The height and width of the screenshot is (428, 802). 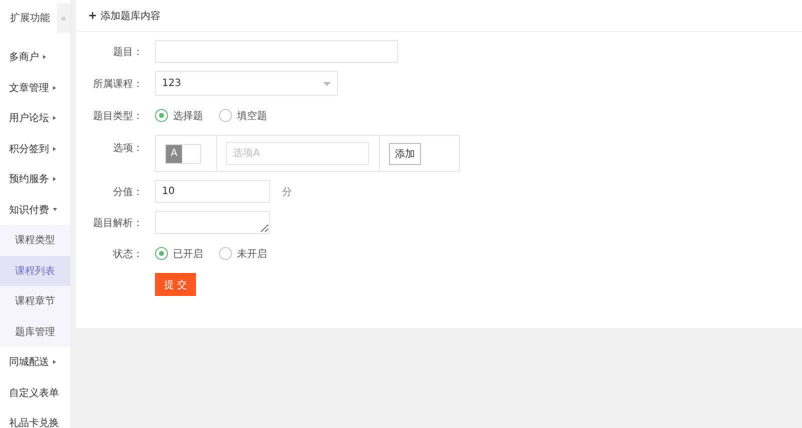 I want to click on sidebar-item: 用户论坛, so click(x=35, y=118).